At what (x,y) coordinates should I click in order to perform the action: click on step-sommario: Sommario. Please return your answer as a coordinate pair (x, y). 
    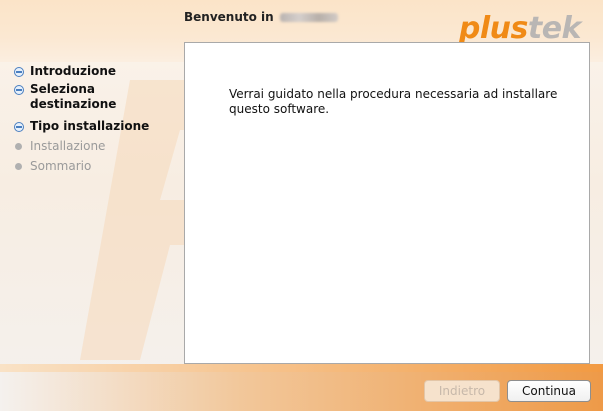
    Looking at the image, I should click on (89, 166).